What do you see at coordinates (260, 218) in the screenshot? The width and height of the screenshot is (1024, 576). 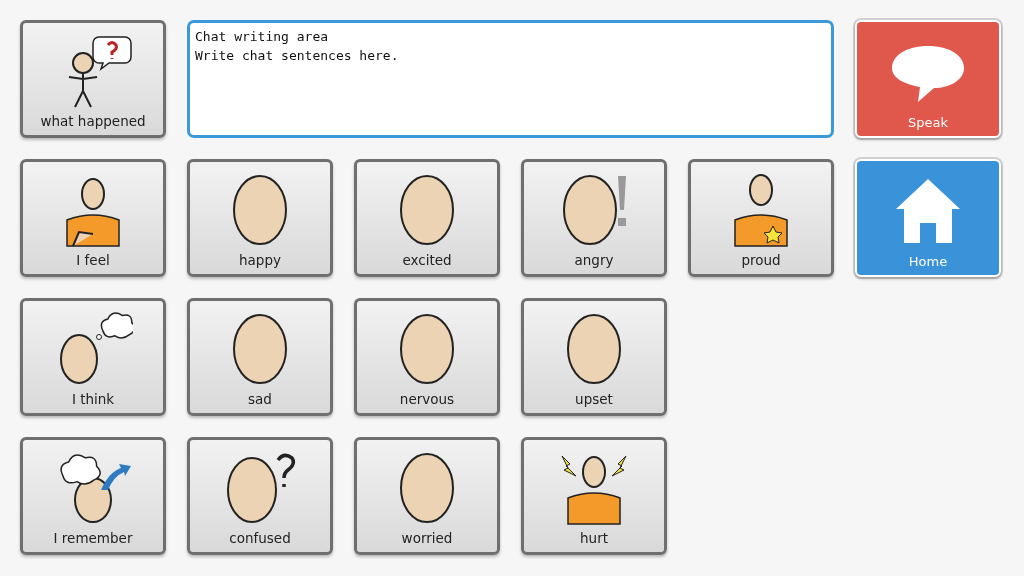 I see `symbol-button: happy` at bounding box center [260, 218].